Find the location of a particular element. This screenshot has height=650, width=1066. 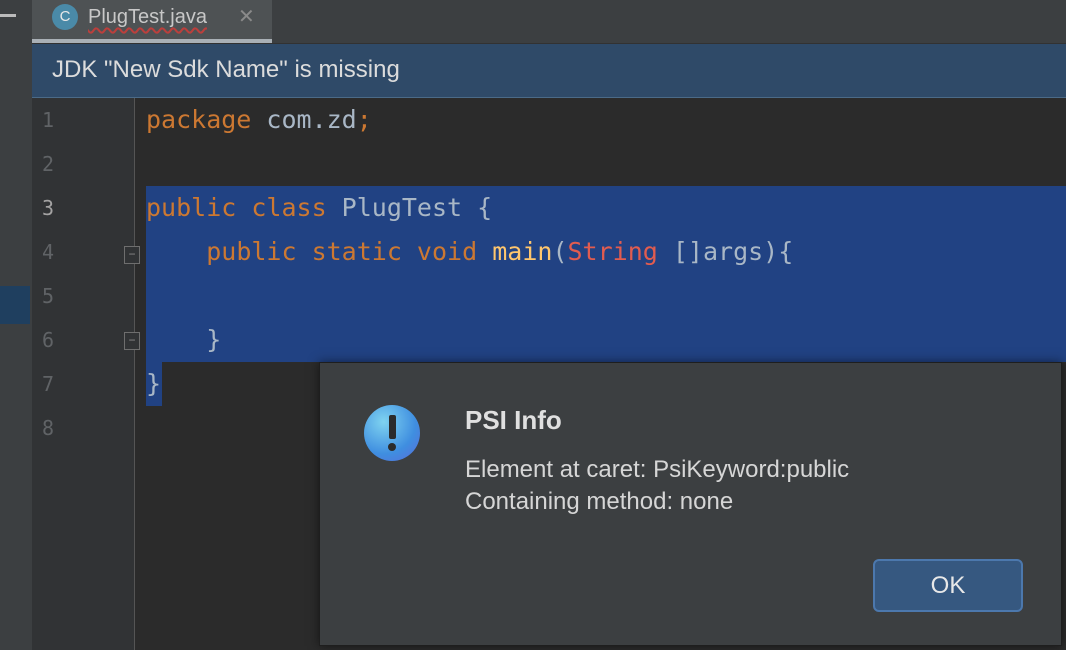

code-line: package com.zd; is located at coordinates (259, 119).